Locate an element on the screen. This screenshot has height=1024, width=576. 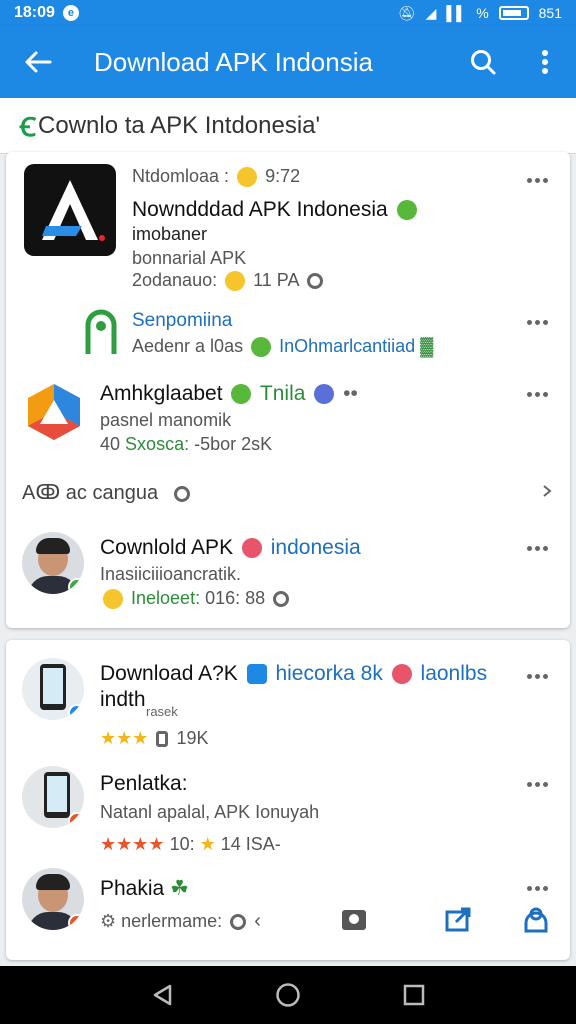
item-meta: Ntdomloaa : 9:72 is located at coordinates (216, 177).